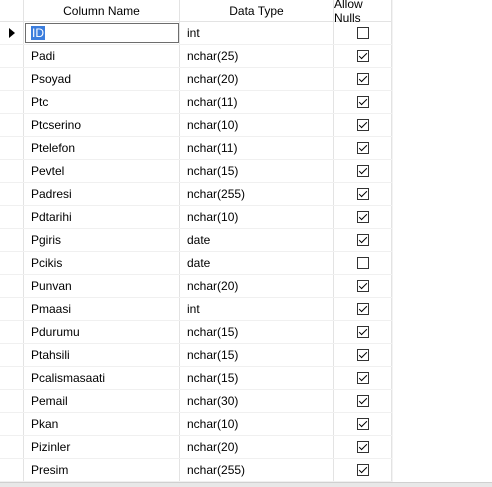 The image size is (492, 487). What do you see at coordinates (102, 125) in the screenshot?
I see `column-name-cell: Ptcserino` at bounding box center [102, 125].